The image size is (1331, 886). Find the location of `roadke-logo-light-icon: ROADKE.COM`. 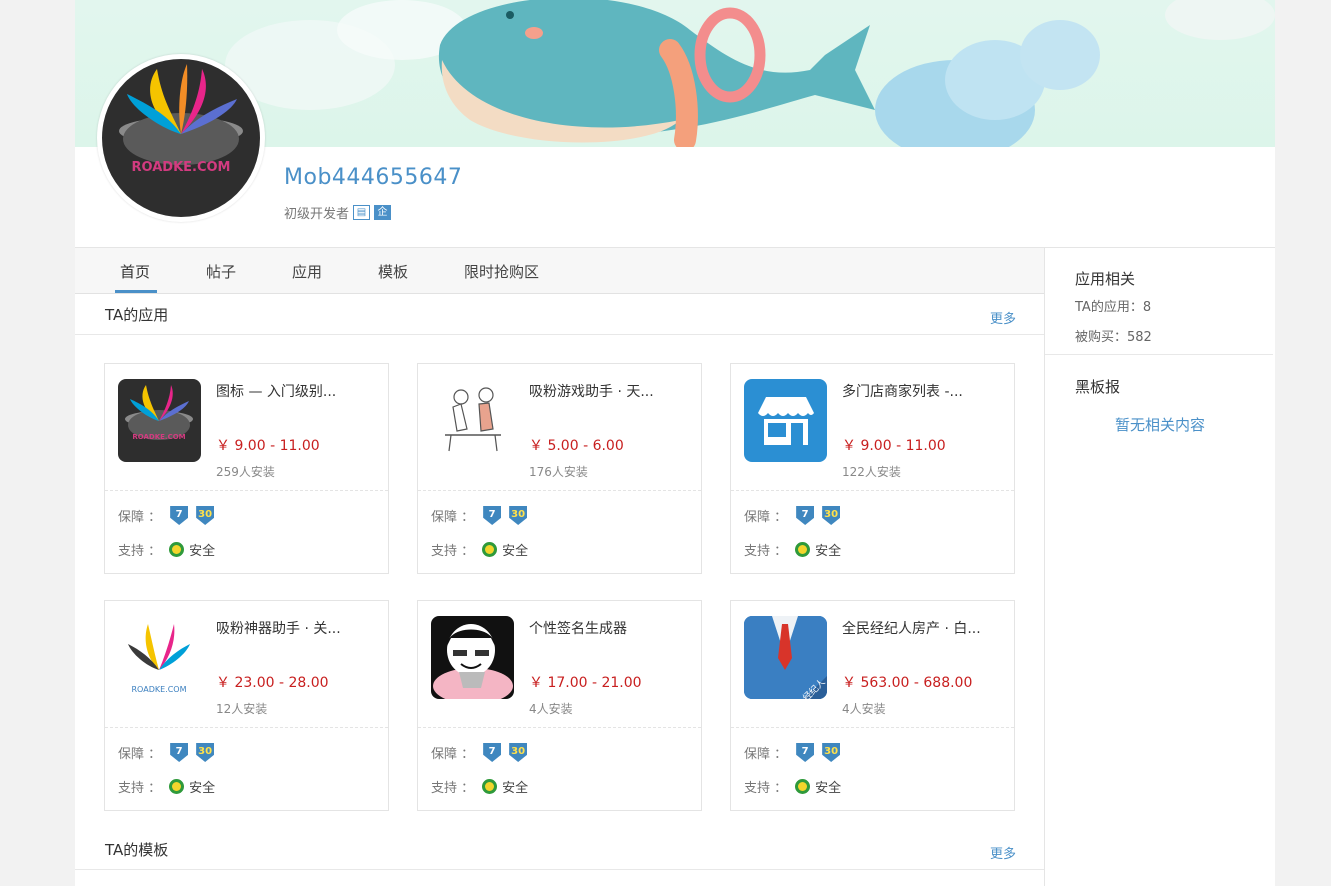

roadke-logo-light-icon: ROADKE.COM is located at coordinates (159, 657).